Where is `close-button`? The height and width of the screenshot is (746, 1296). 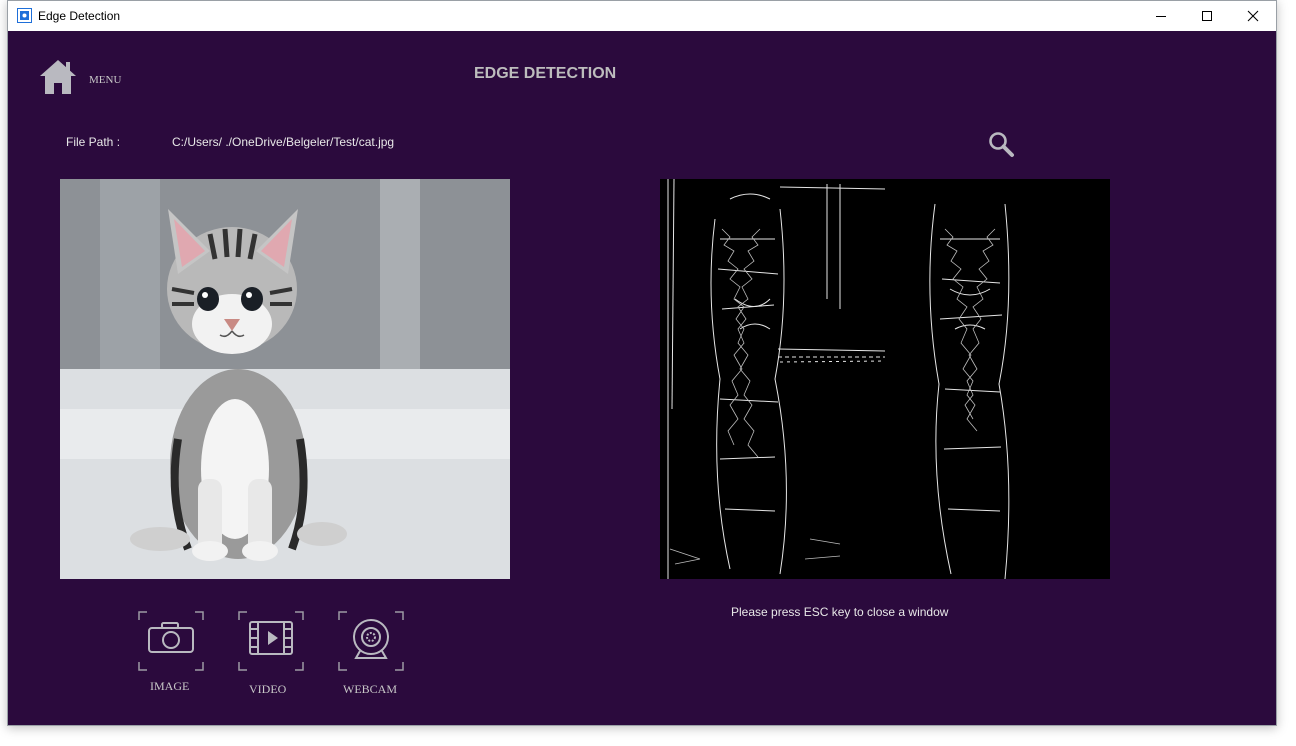 close-button is located at coordinates (1253, 16).